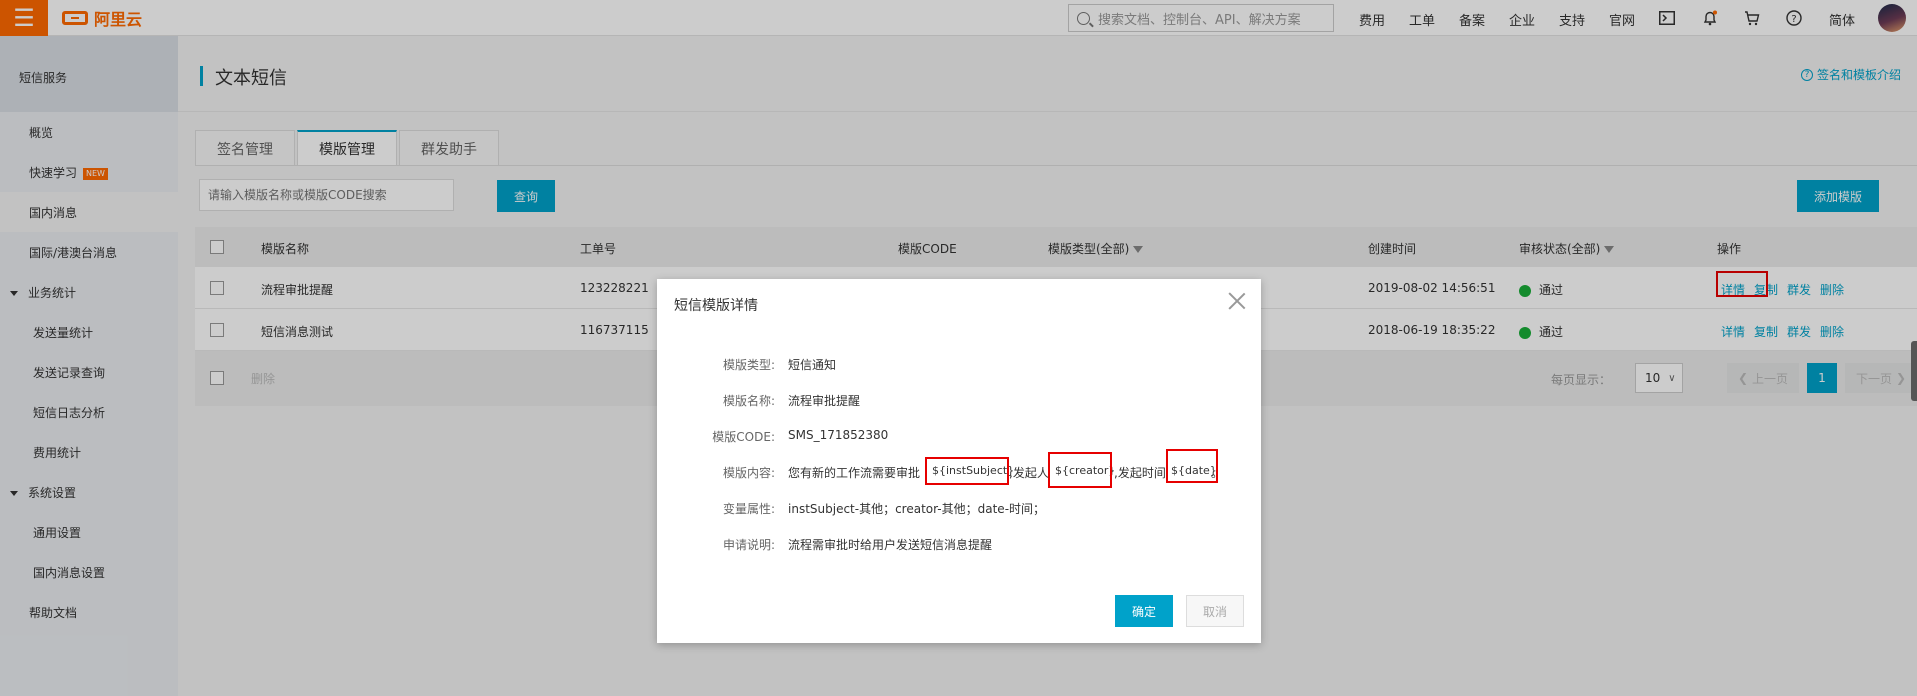 This screenshot has width=1917, height=696. I want to click on field-value-code: SMS_171852380, so click(838, 435).